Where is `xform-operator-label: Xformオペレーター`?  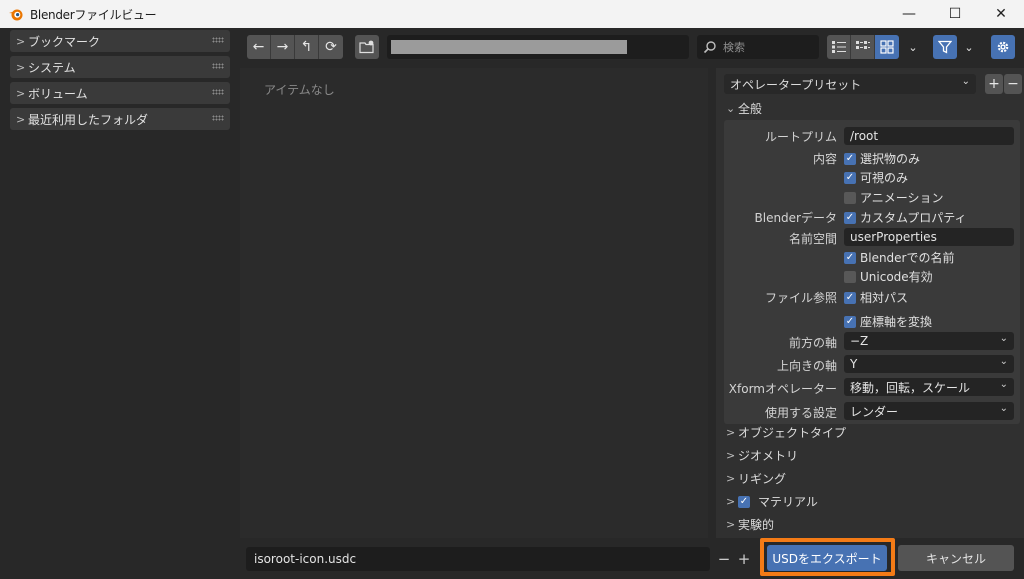
xform-operator-label: Xformオペレーター is located at coordinates (782, 389).